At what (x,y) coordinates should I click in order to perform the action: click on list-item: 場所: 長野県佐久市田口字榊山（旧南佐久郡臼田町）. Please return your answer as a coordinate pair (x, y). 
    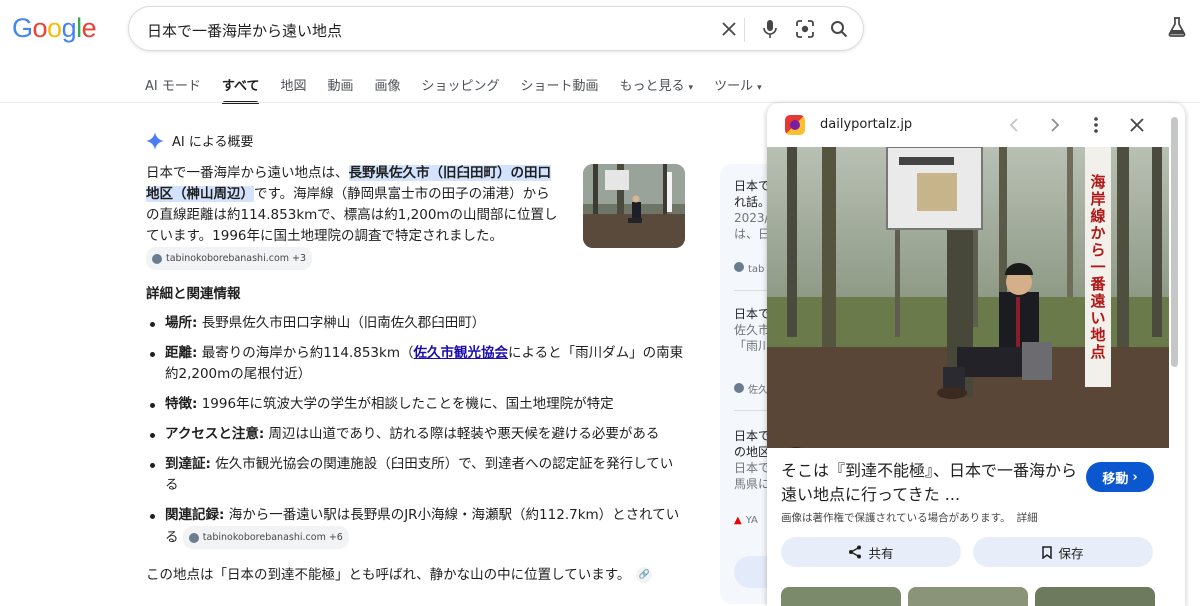
    Looking at the image, I should click on (416, 323).